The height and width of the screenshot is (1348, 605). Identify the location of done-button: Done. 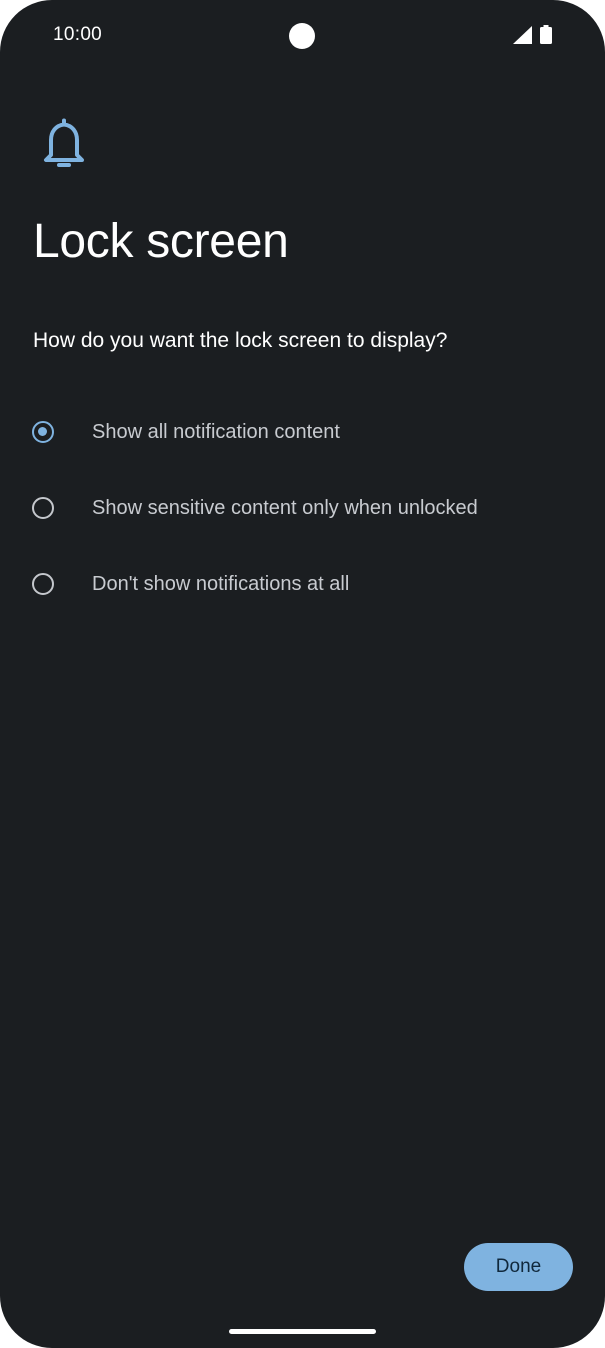
(518, 1267).